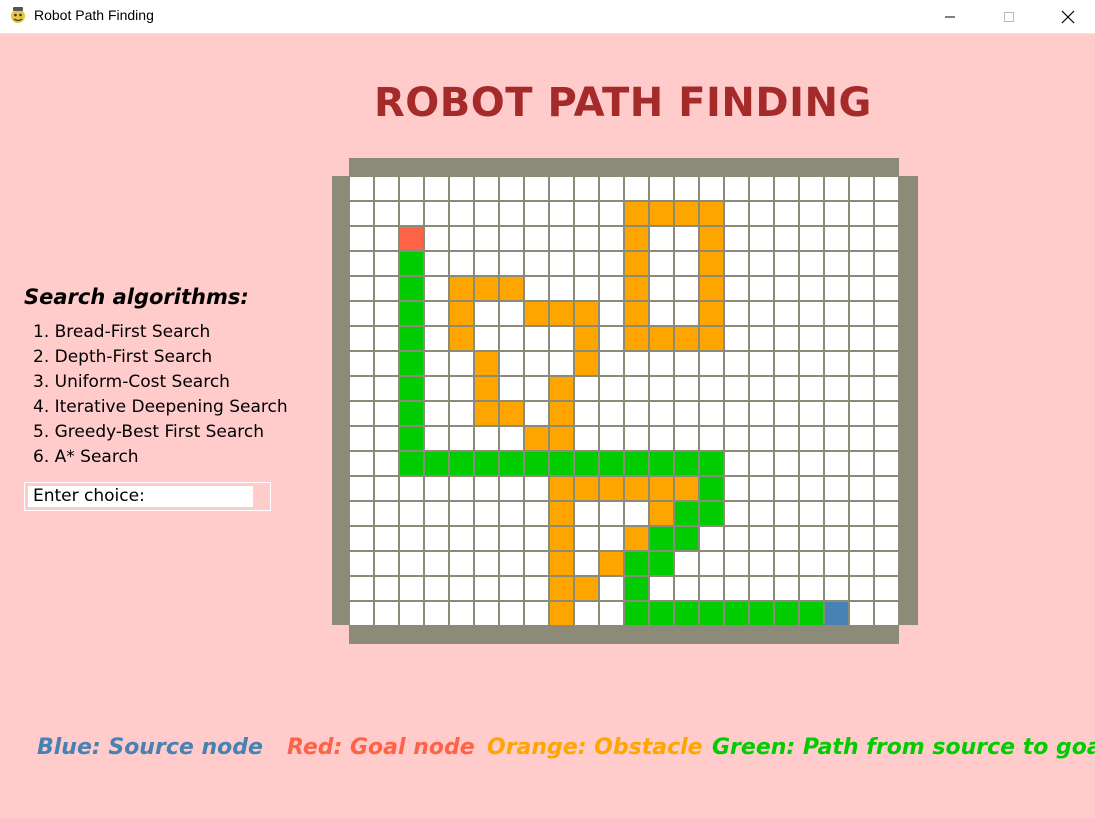 Image resolution: width=1095 pixels, height=819 pixels. What do you see at coordinates (147, 496) in the screenshot?
I see `choice-input-box: Enter choice:` at bounding box center [147, 496].